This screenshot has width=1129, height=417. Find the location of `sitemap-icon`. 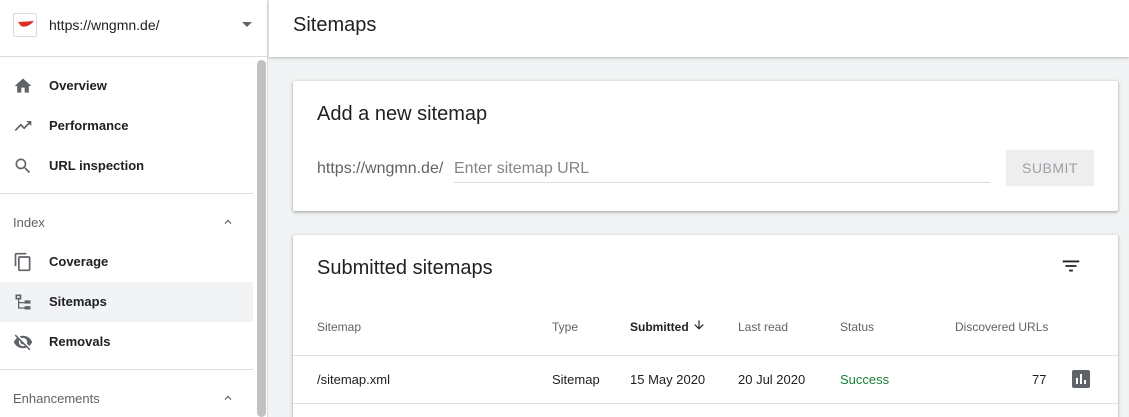

sitemap-icon is located at coordinates (23, 302).